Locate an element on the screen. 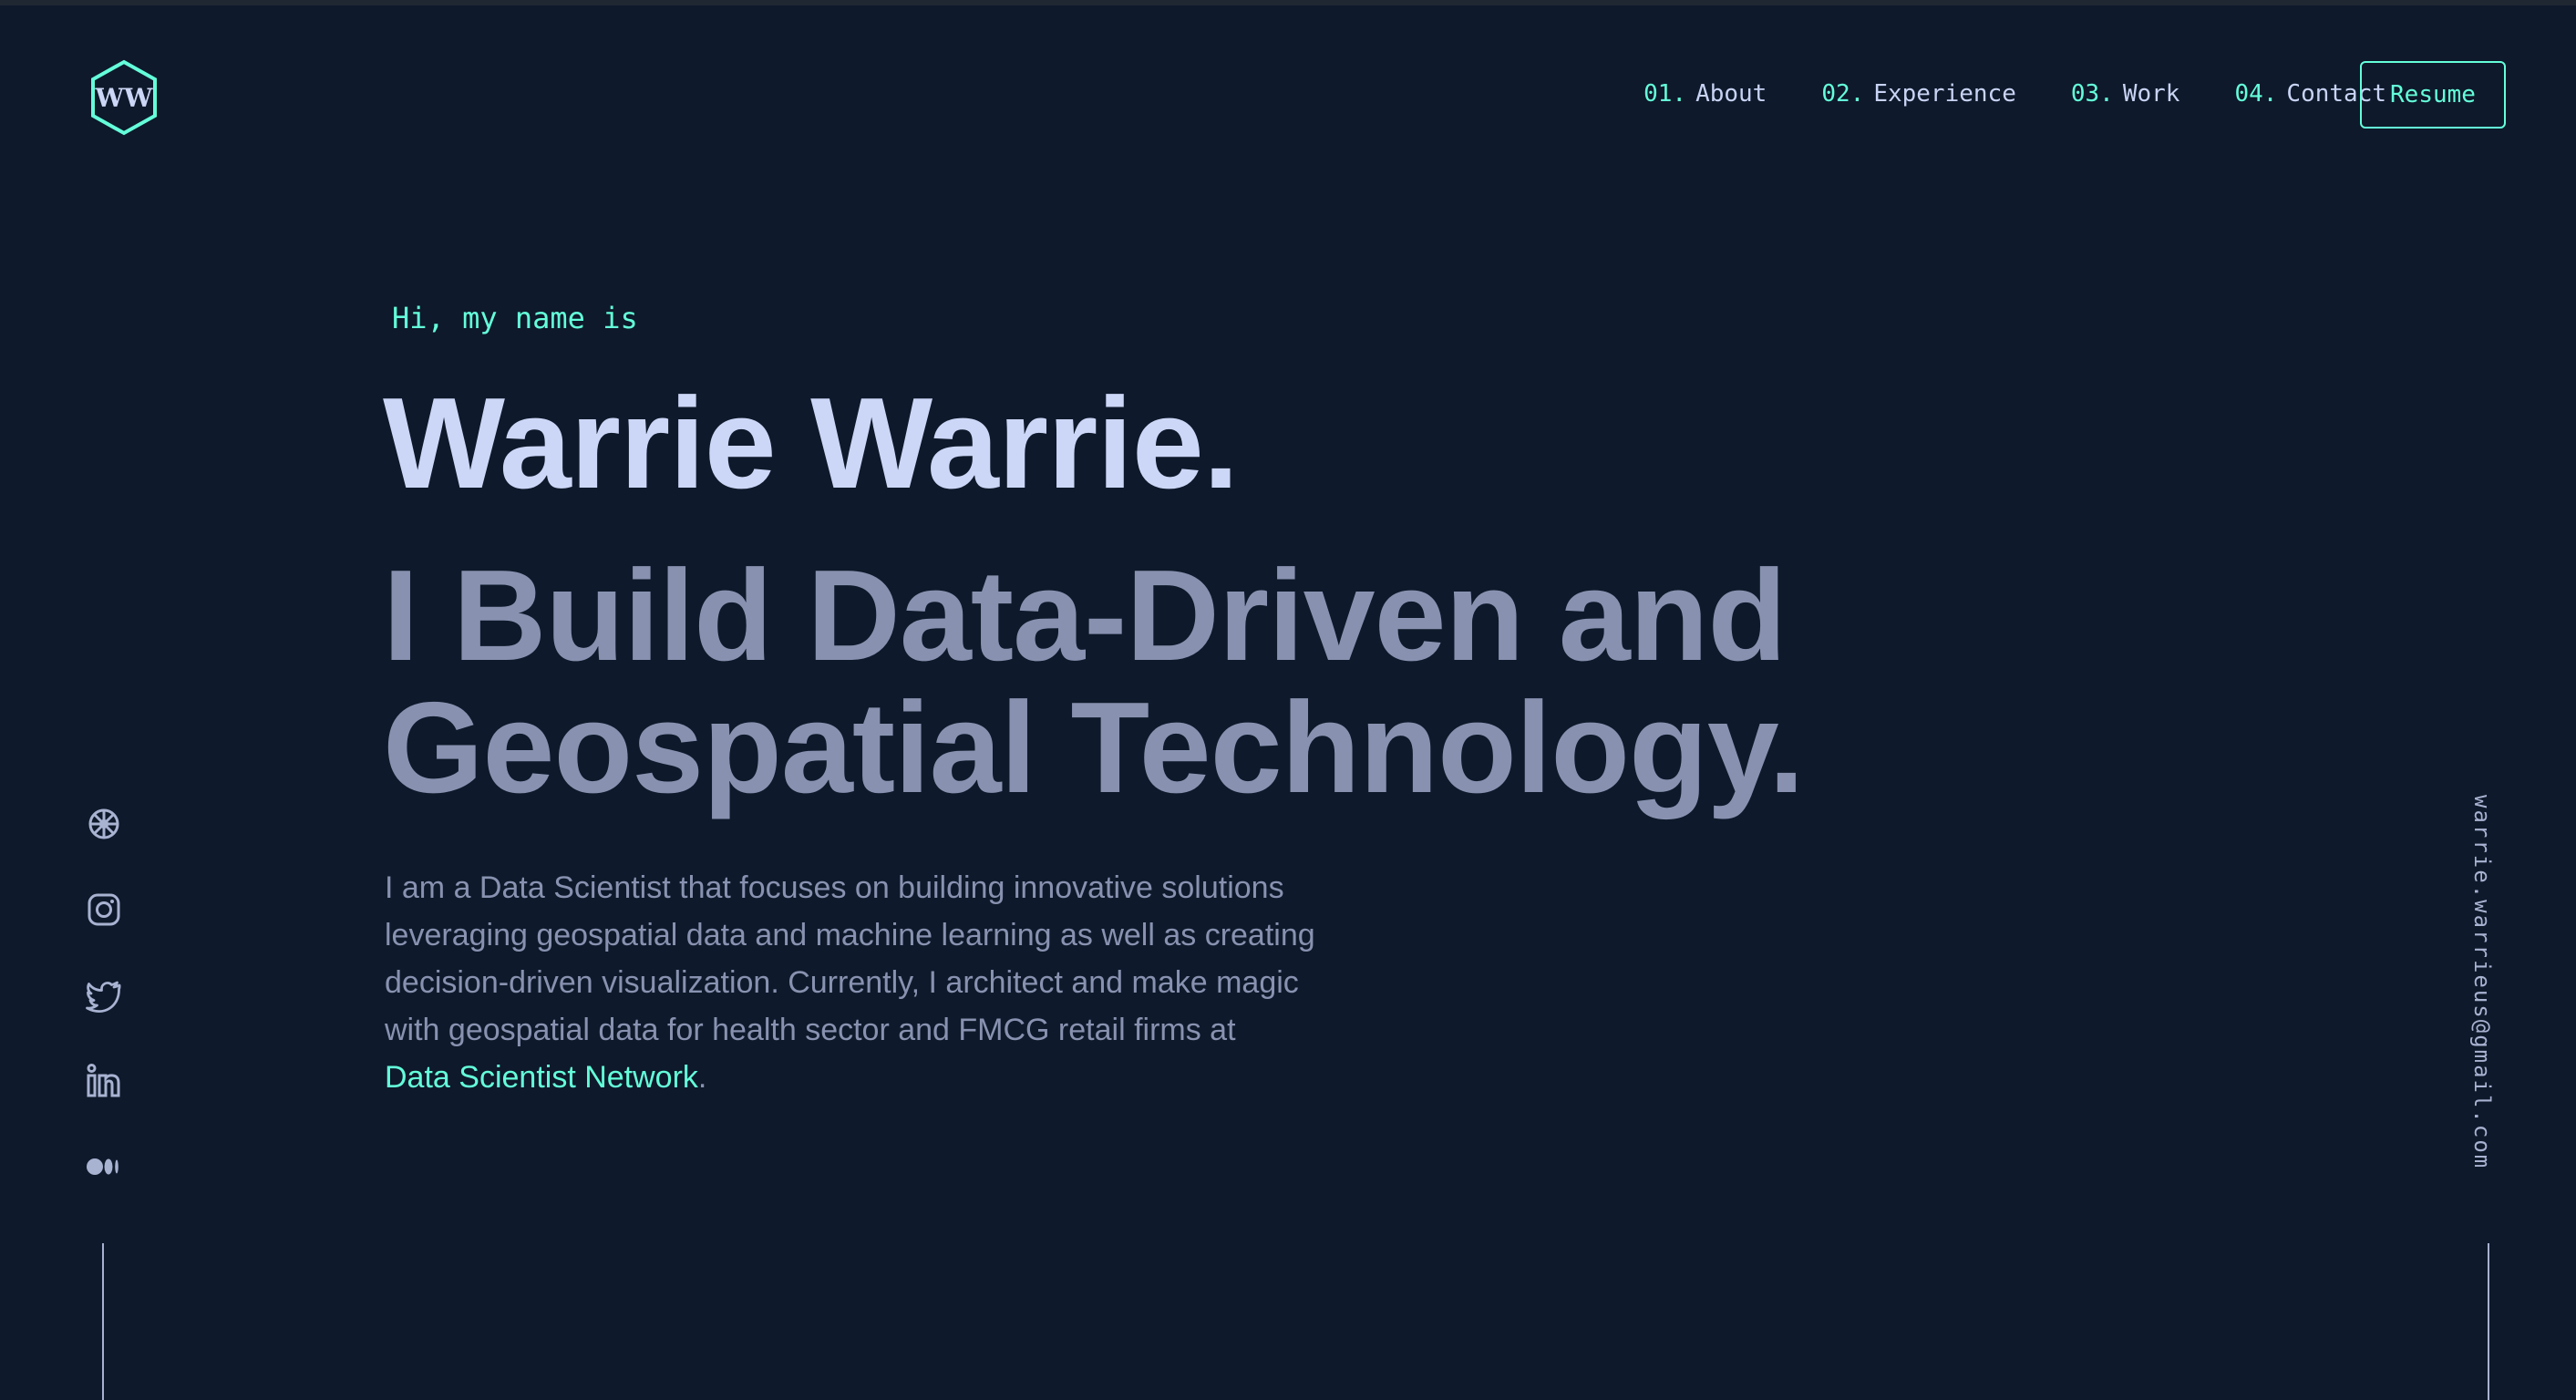 This screenshot has height=1400, width=2576. nav-item-experience: 02. Experience is located at coordinates (1919, 94).